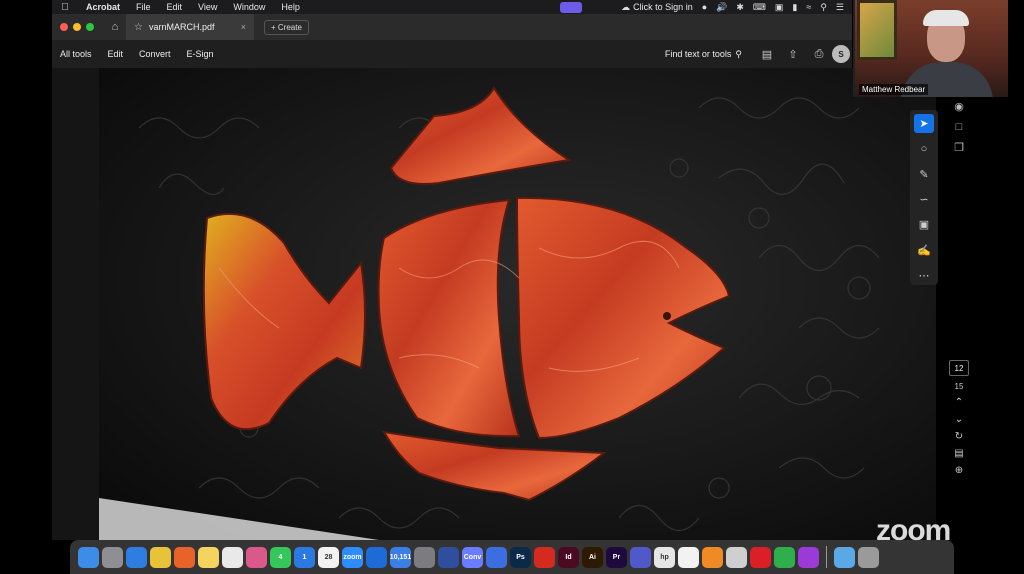 The image size is (1024, 574). I want to click on save-icon: ▤, so click(767, 54).